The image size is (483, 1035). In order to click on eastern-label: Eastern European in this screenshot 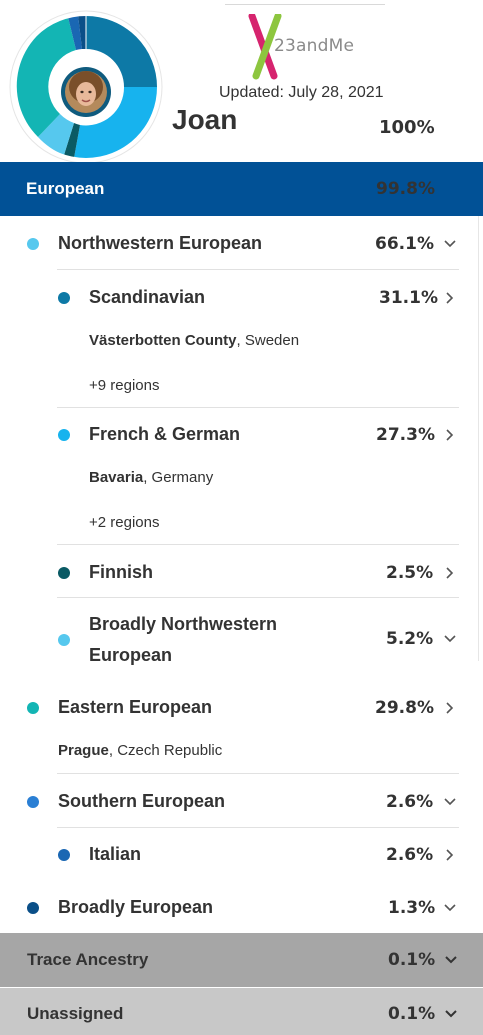, I will do `click(135, 707)`.